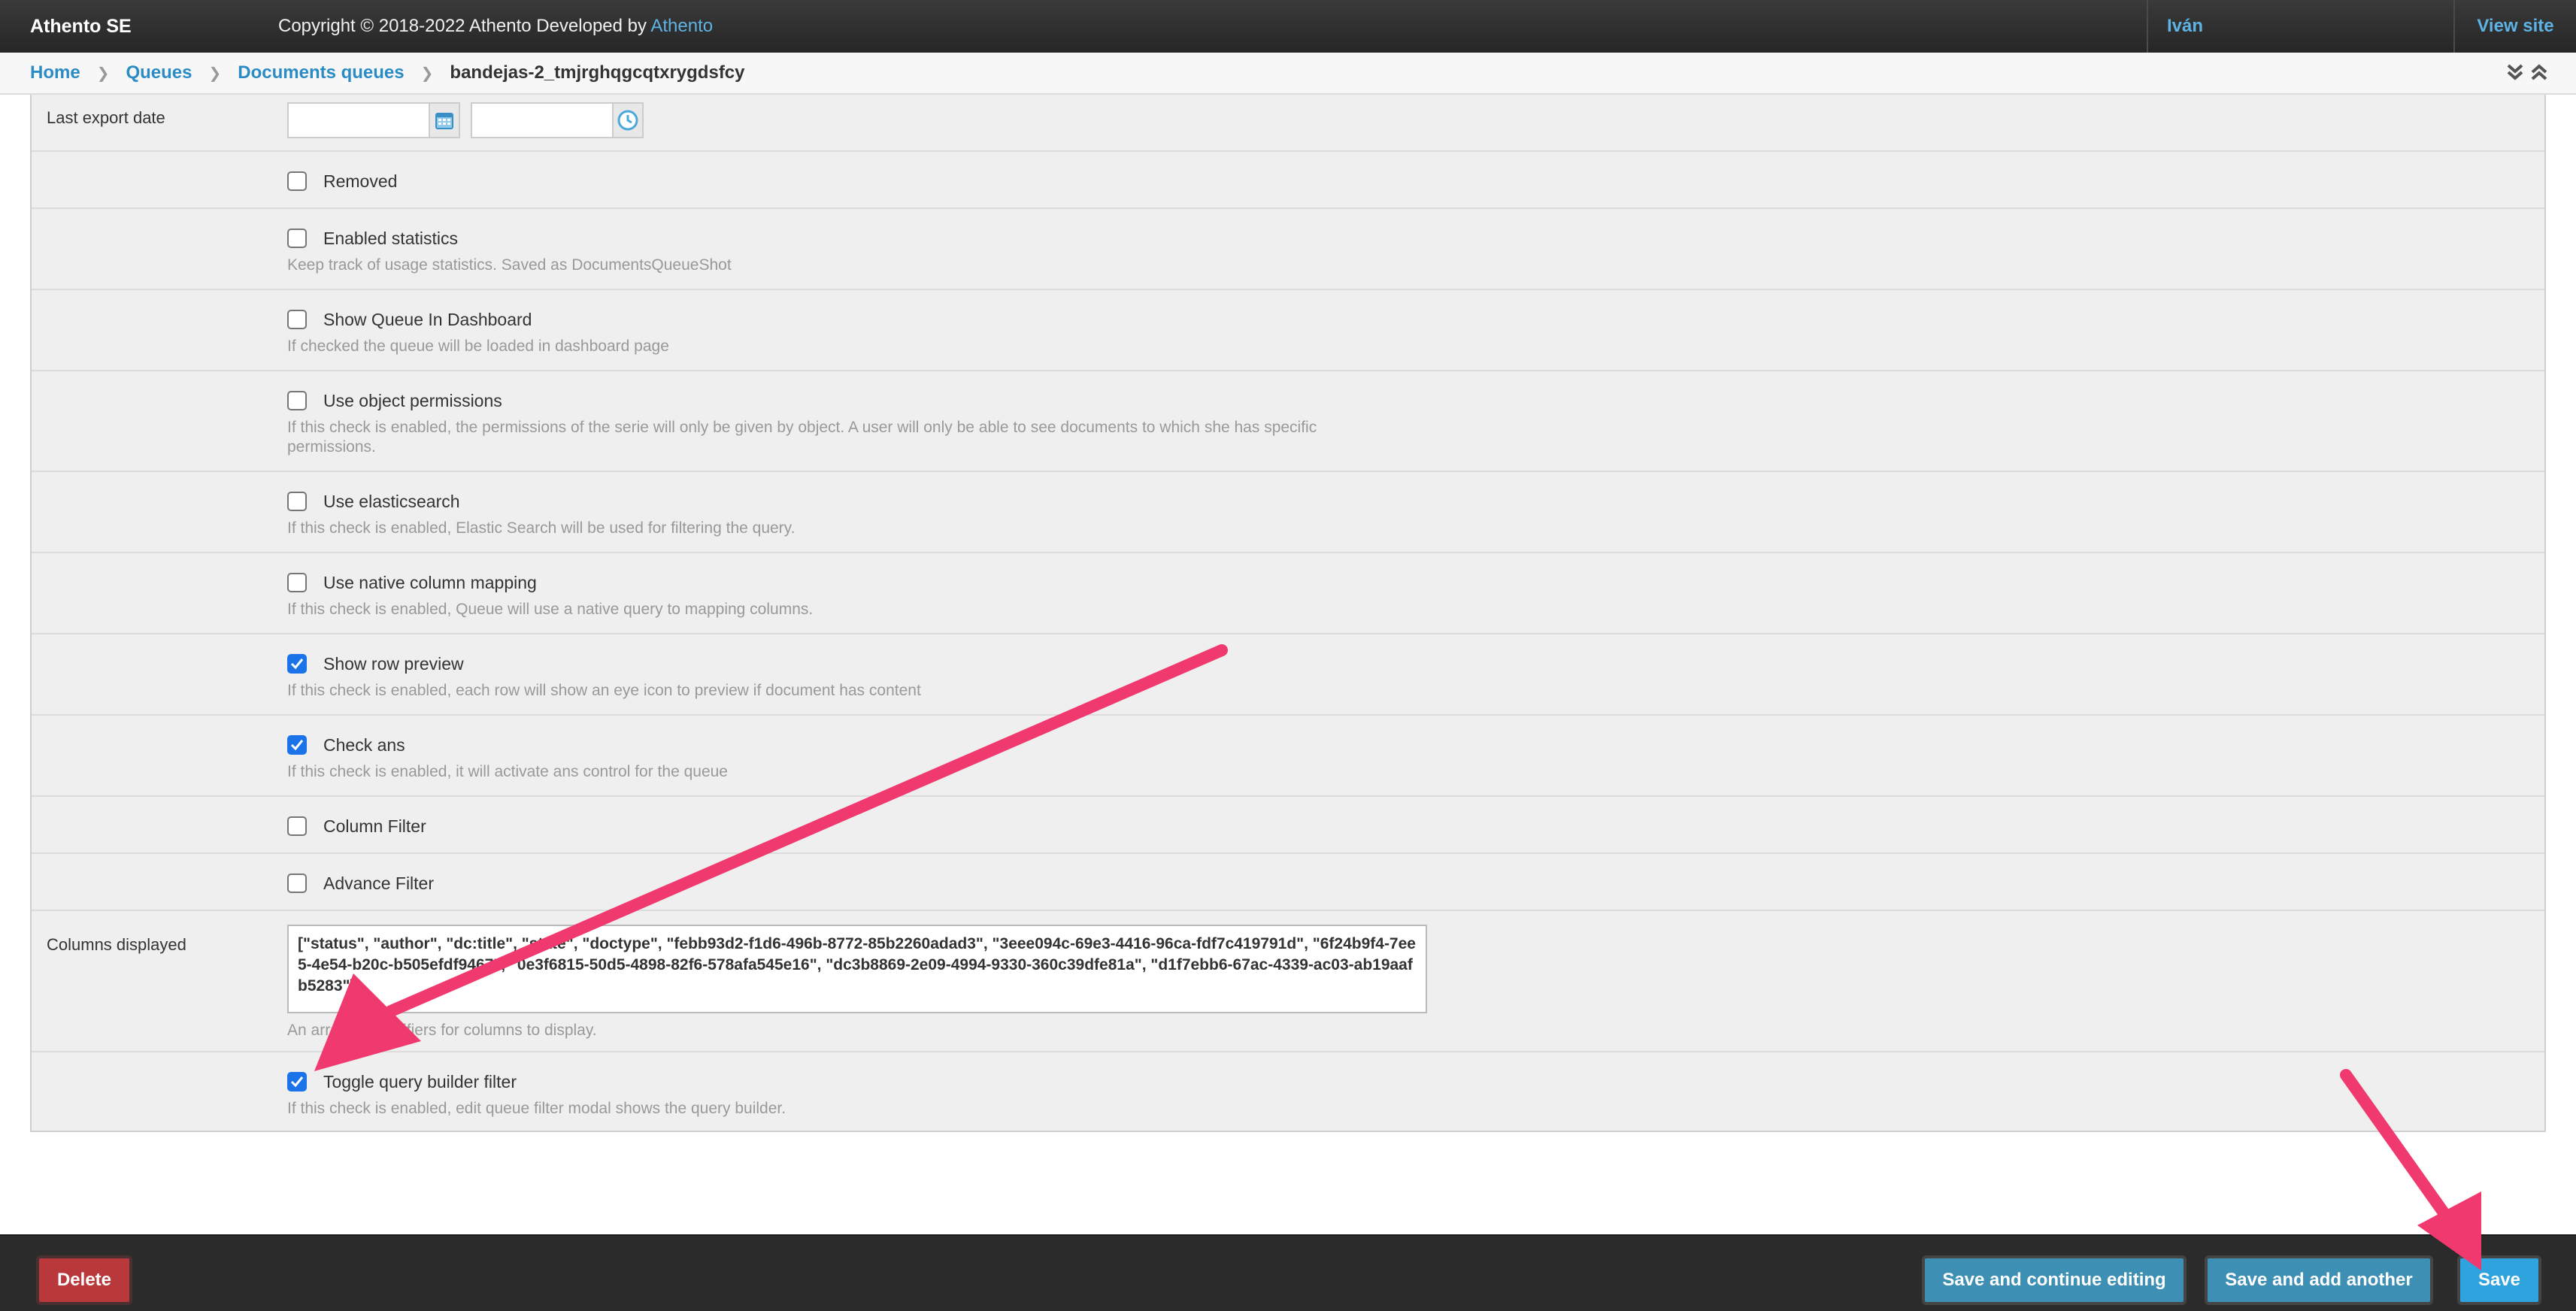 This screenshot has width=2576, height=1311. What do you see at coordinates (2301, 26) in the screenshot?
I see `user-tools: Iván` at bounding box center [2301, 26].